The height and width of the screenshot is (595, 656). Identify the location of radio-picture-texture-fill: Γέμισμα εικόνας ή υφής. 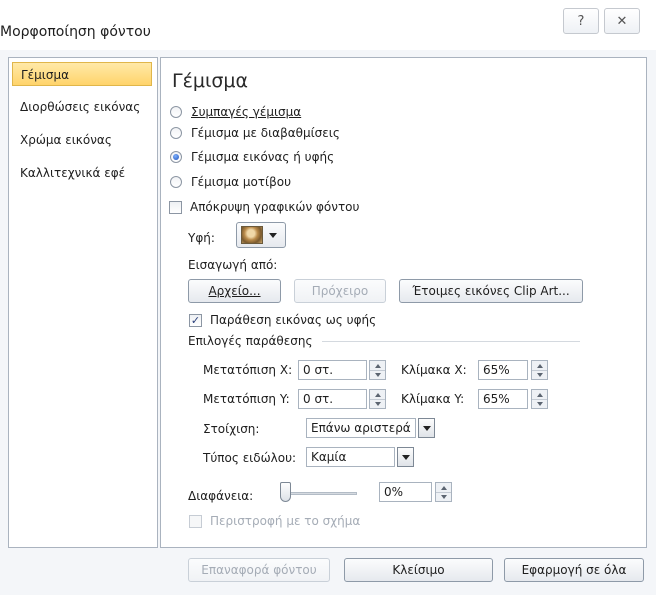
(252, 157).